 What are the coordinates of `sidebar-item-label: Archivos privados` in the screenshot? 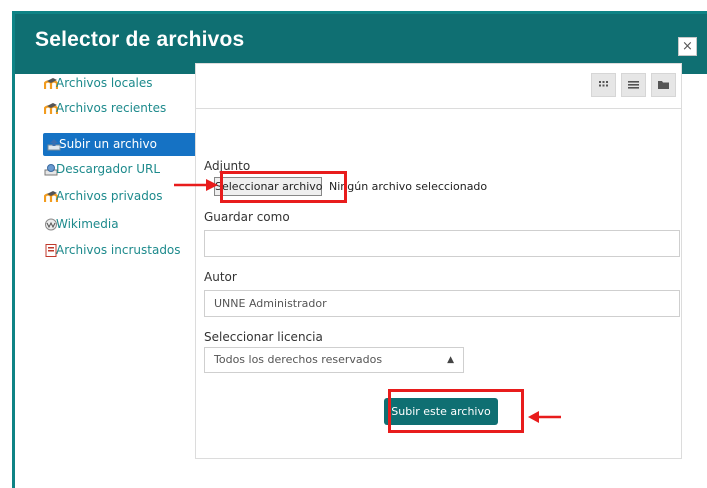 It's located at (109, 196).